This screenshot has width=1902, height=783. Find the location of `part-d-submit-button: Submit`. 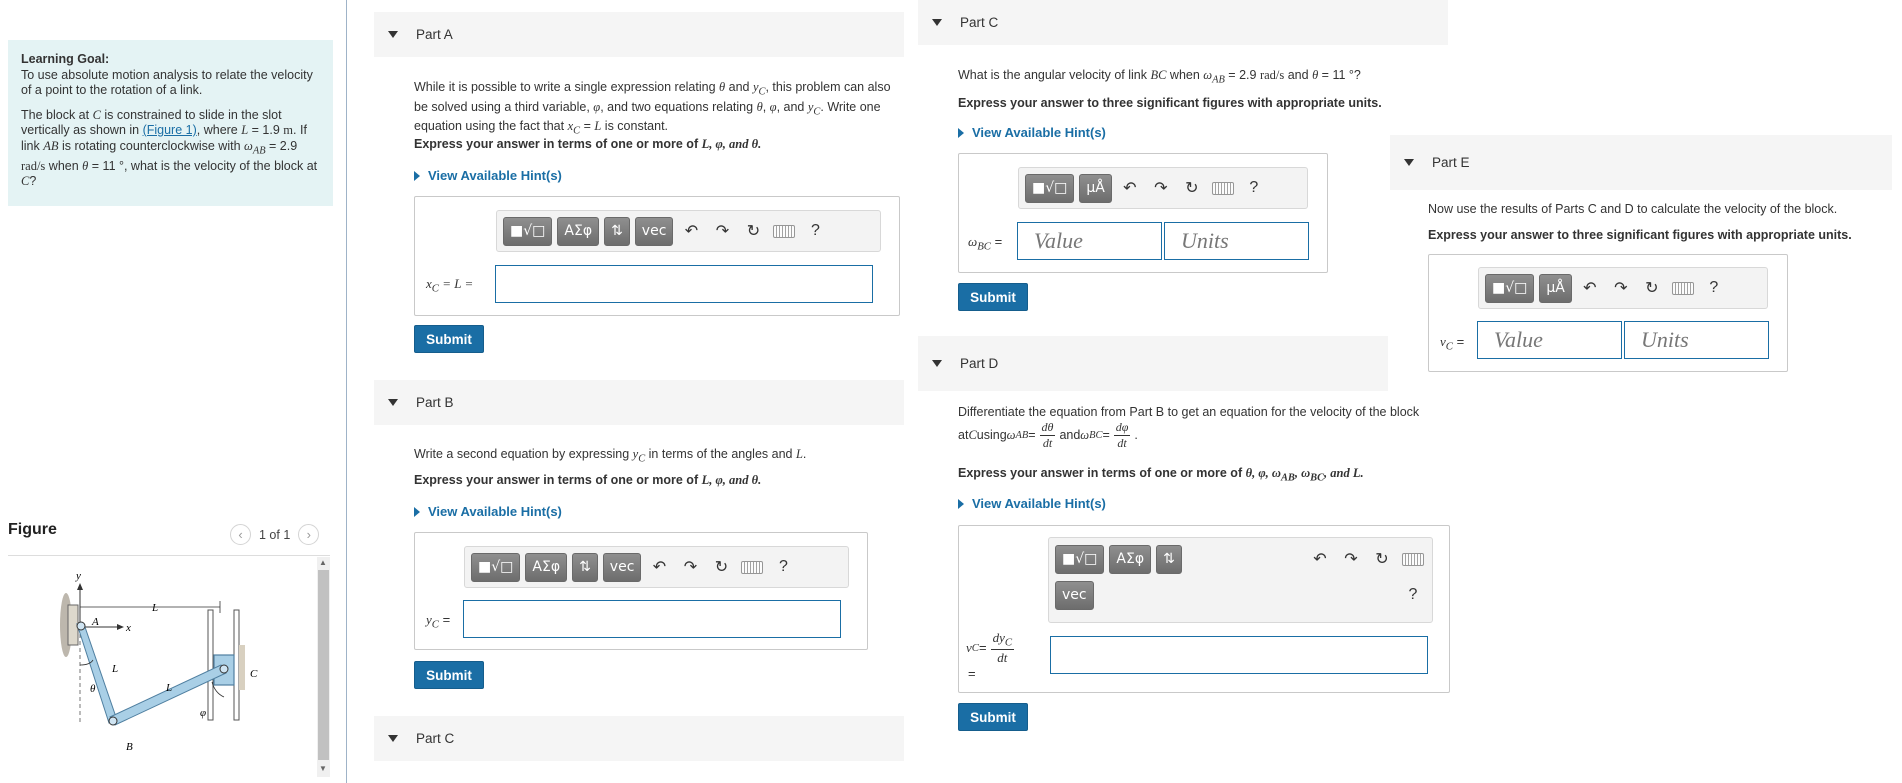

part-d-submit-button: Submit is located at coordinates (993, 717).